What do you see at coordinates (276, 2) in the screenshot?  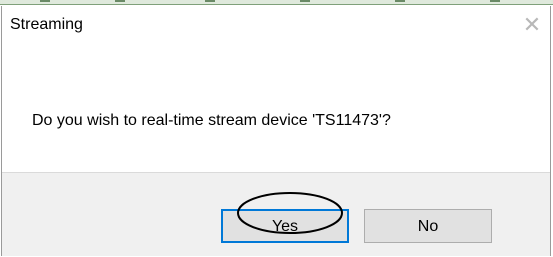 I see `background-window-strip` at bounding box center [276, 2].